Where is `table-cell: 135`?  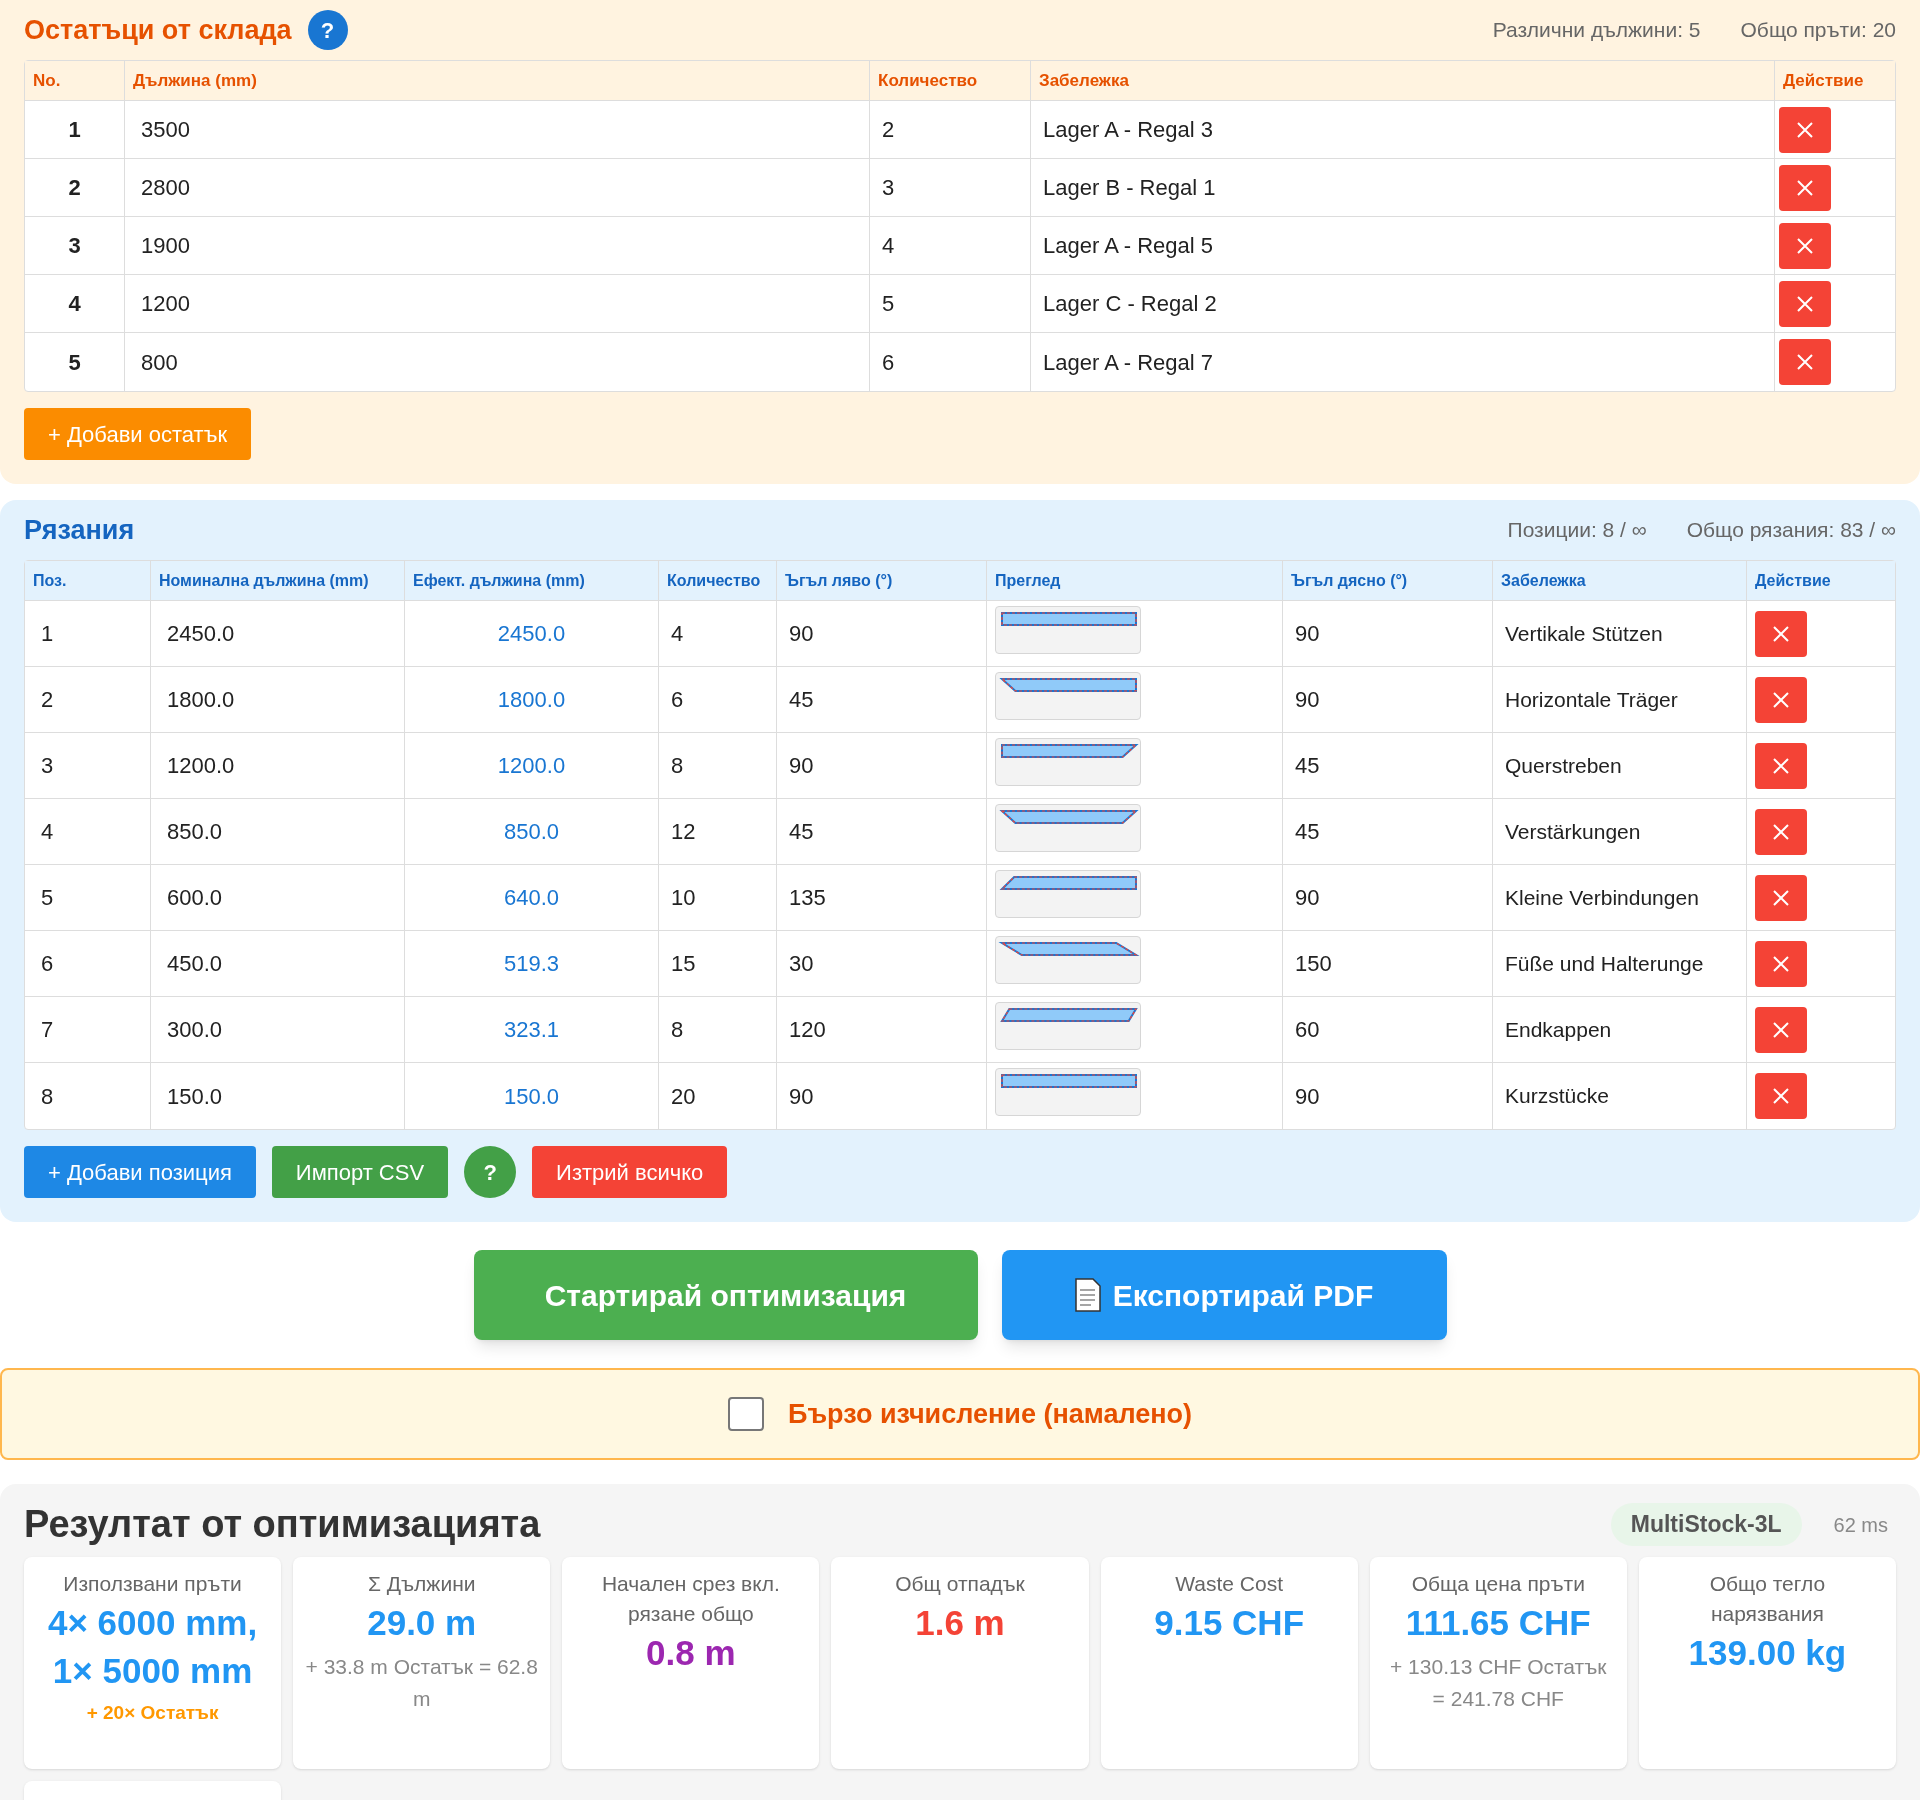
table-cell: 135 is located at coordinates (882, 897).